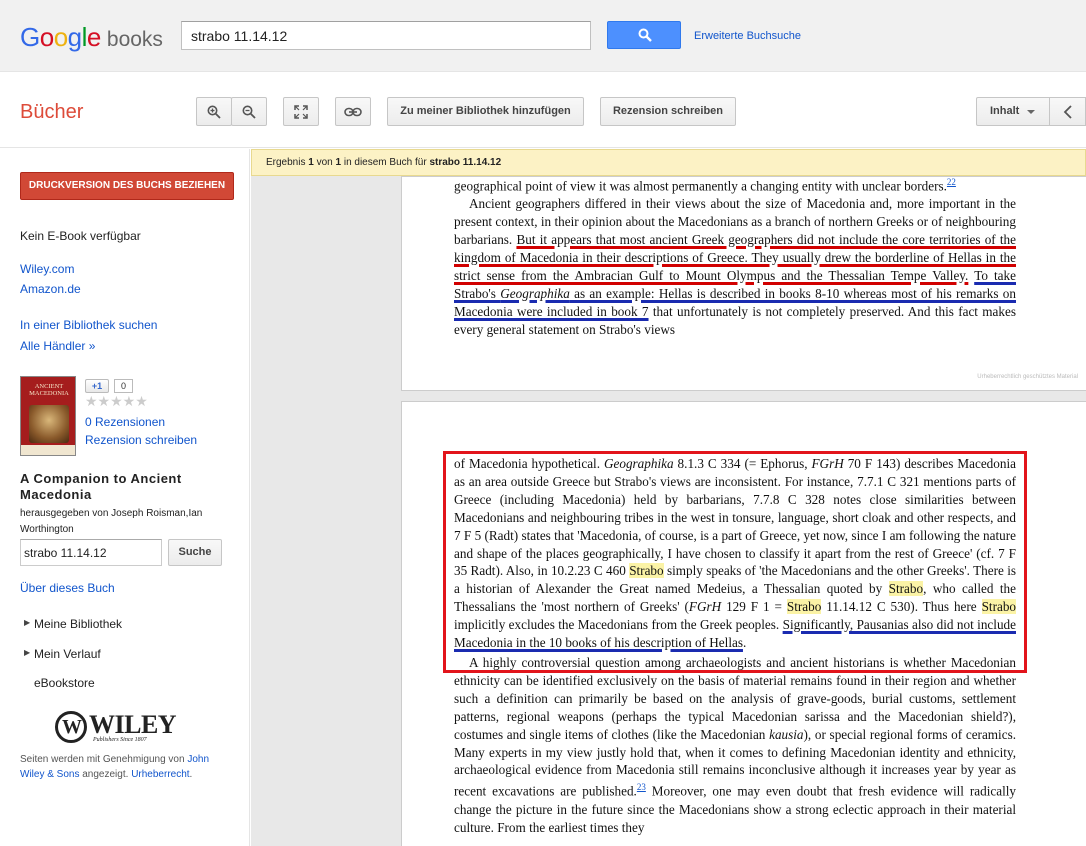  What do you see at coordinates (951, 182) in the screenshot?
I see `footnote-ref: 22` at bounding box center [951, 182].